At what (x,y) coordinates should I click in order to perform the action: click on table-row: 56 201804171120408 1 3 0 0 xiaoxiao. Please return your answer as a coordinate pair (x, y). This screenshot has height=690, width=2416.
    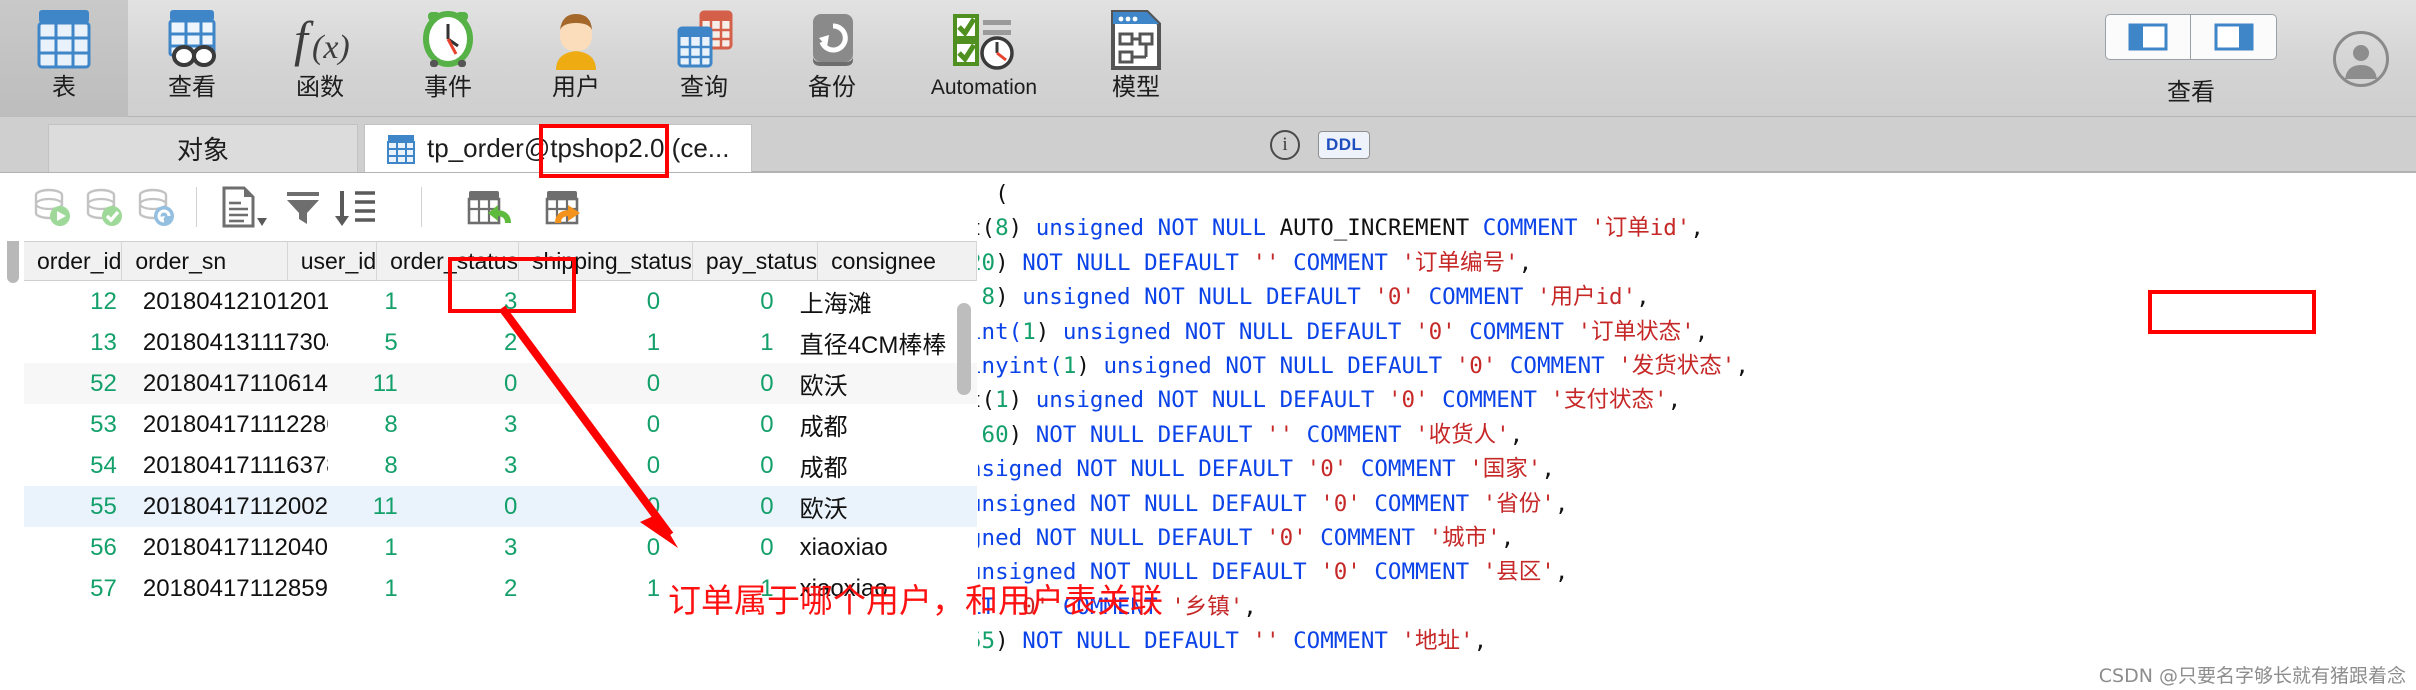
    Looking at the image, I should click on (500, 547).